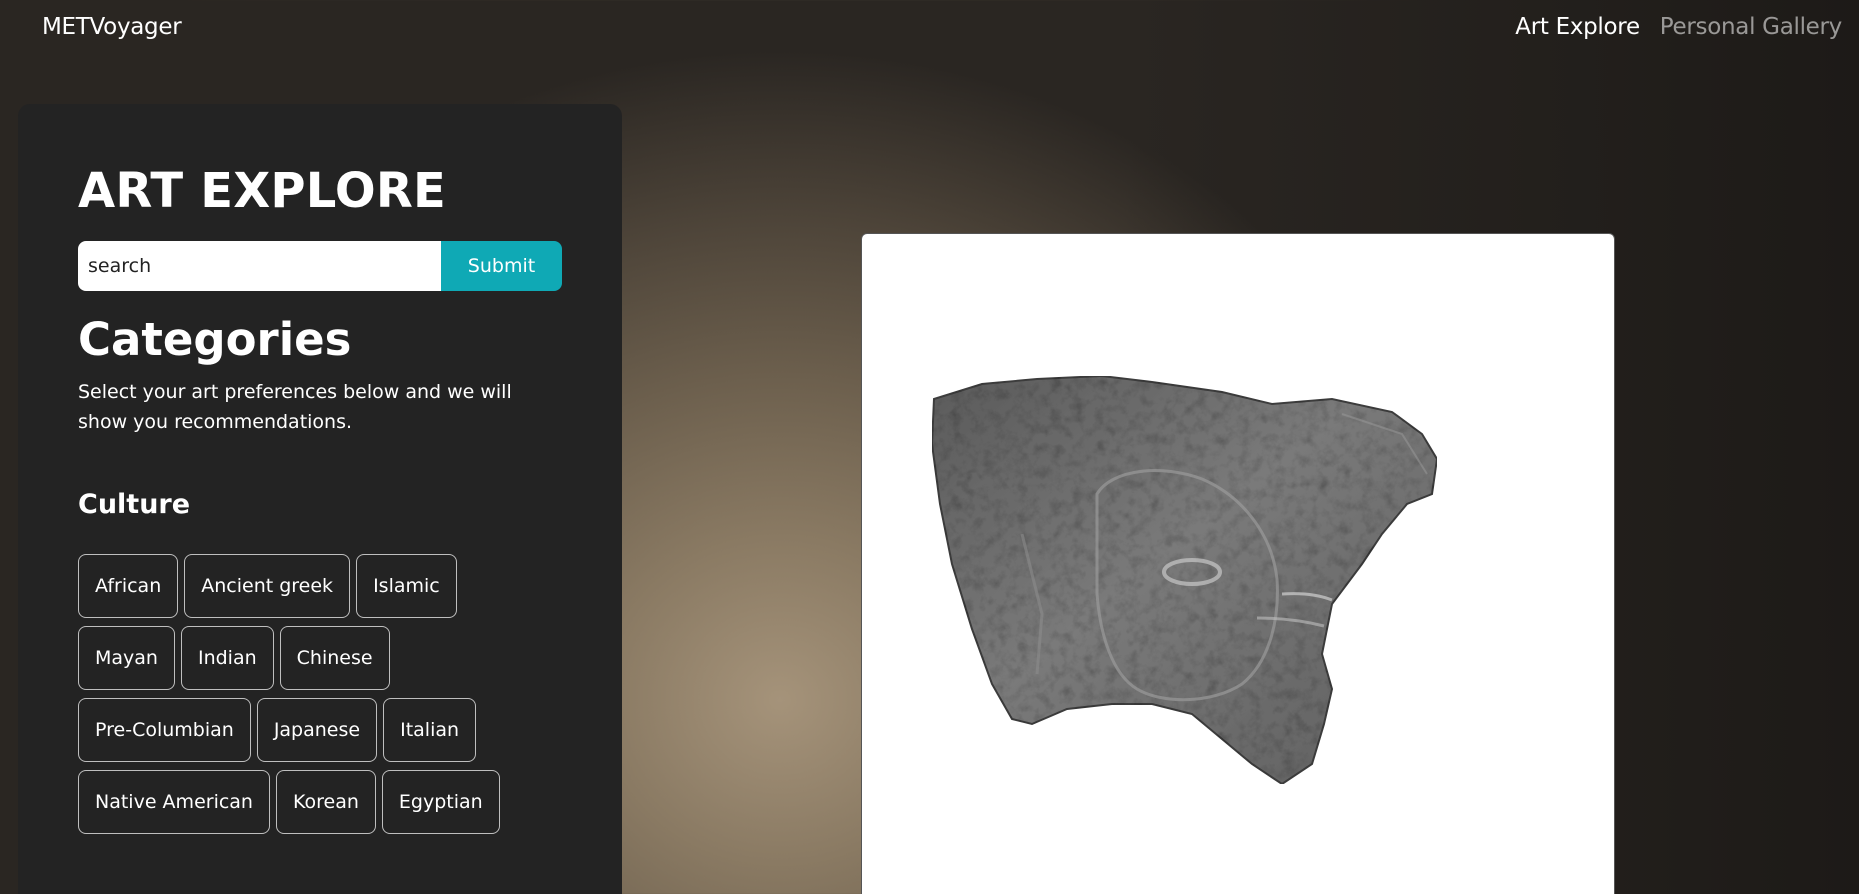 The image size is (1859, 894). Describe the element at coordinates (1184, 580) in the screenshot. I see `stone-relief-fragment-image` at that location.